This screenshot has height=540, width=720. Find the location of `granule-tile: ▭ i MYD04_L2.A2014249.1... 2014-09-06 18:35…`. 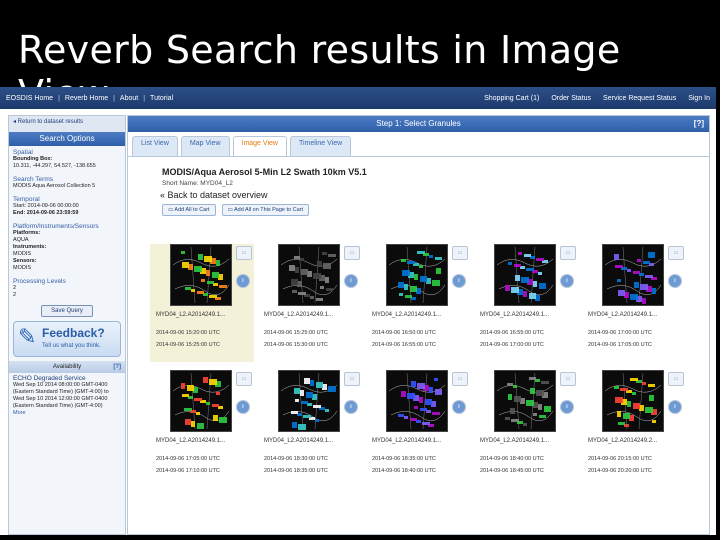

granule-tile: ▭ i MYD04_L2.A2014249.1... 2014-09-06 18:35… is located at coordinates (418, 429).